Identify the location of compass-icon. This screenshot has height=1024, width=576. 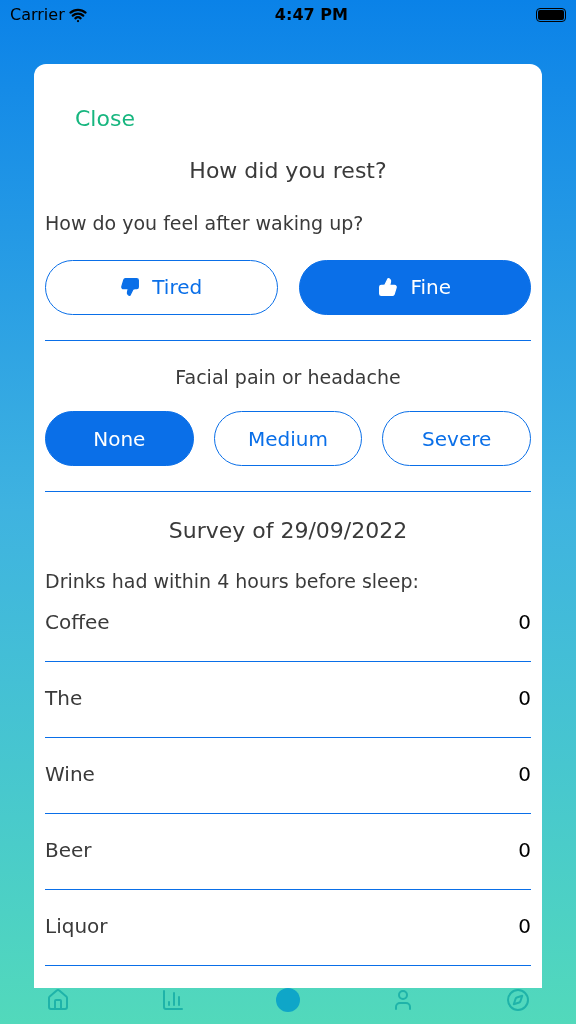
(518, 1000).